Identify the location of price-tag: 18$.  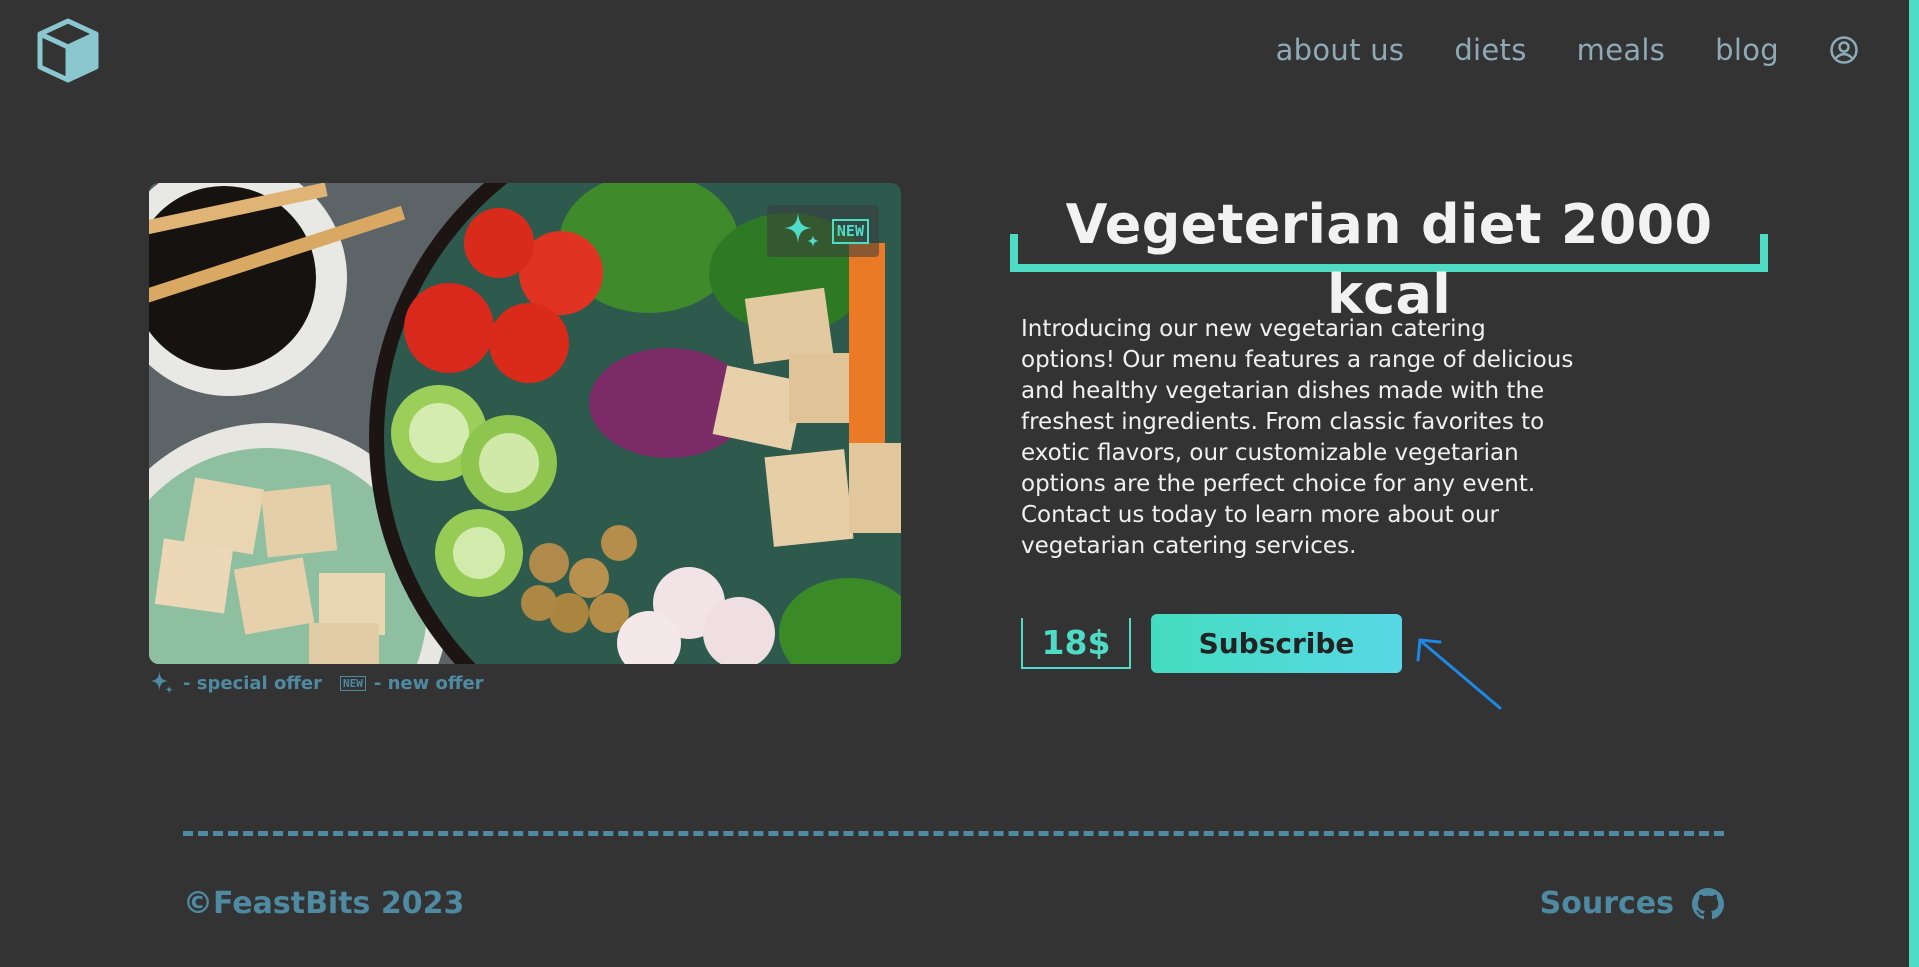
(1076, 643).